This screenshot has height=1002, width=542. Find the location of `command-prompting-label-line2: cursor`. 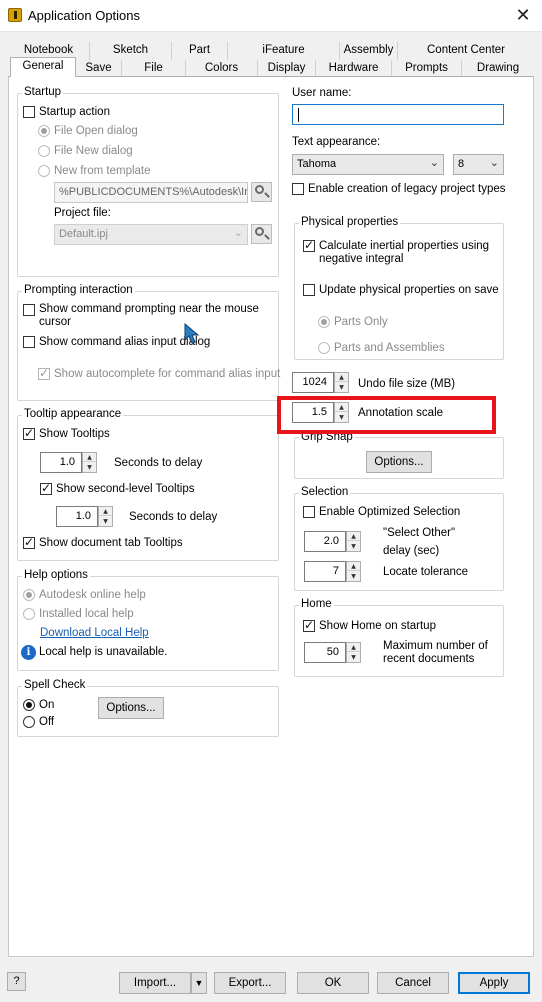

command-prompting-label-line2: cursor is located at coordinates (55, 322).